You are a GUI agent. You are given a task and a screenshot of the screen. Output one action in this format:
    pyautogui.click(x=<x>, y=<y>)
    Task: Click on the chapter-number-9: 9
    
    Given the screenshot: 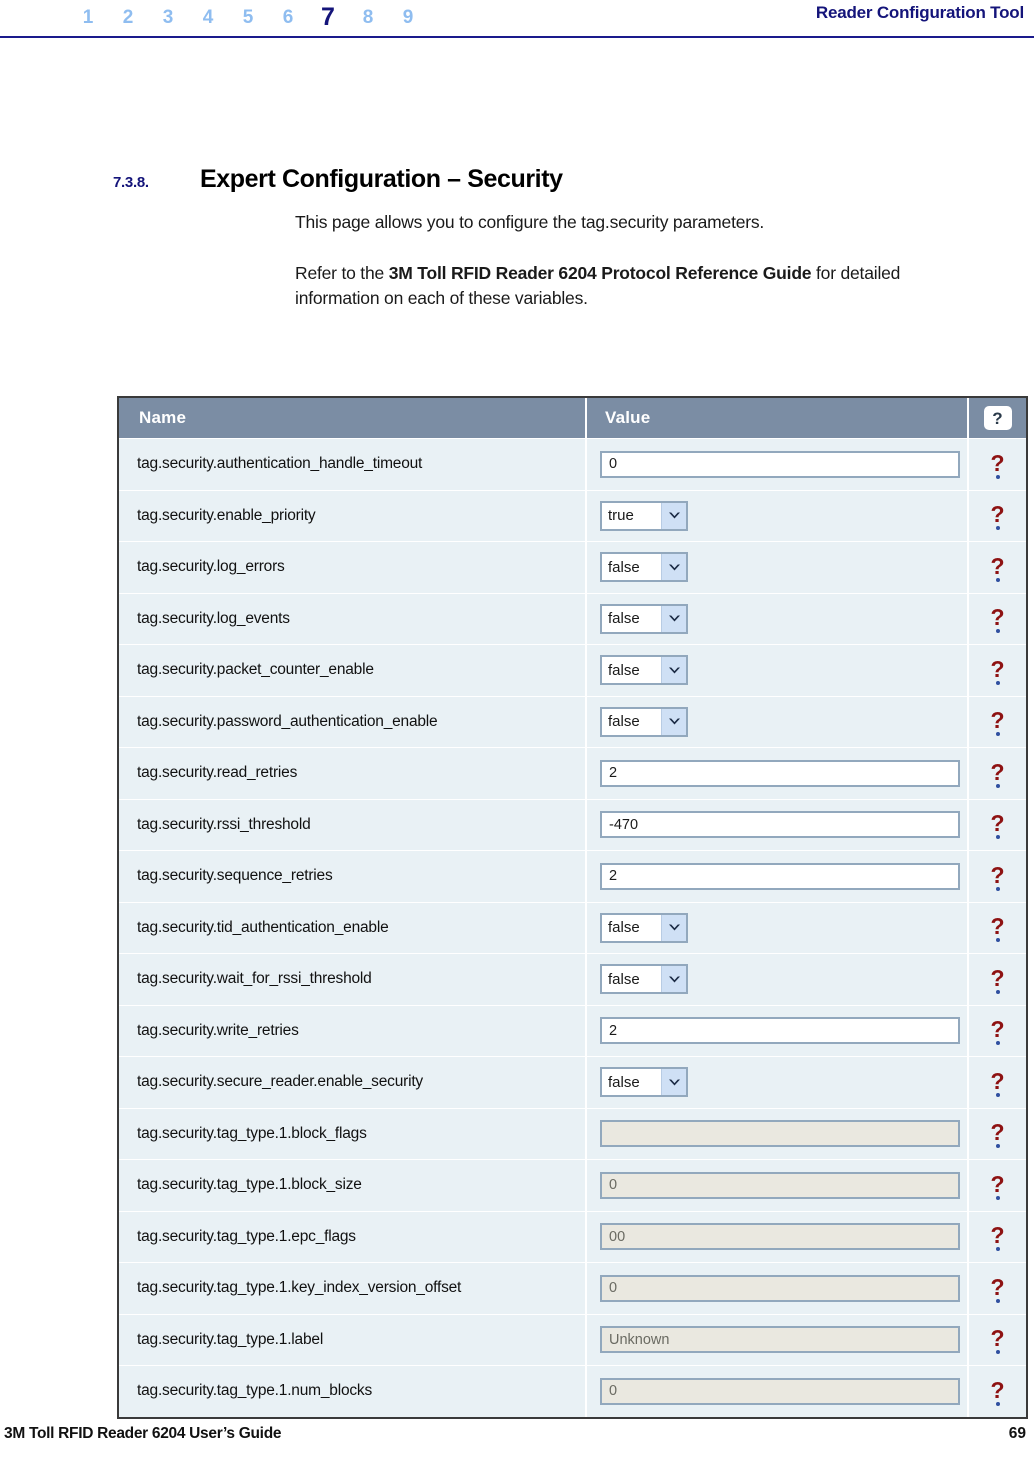 What is the action you would take?
    pyautogui.click(x=408, y=18)
    